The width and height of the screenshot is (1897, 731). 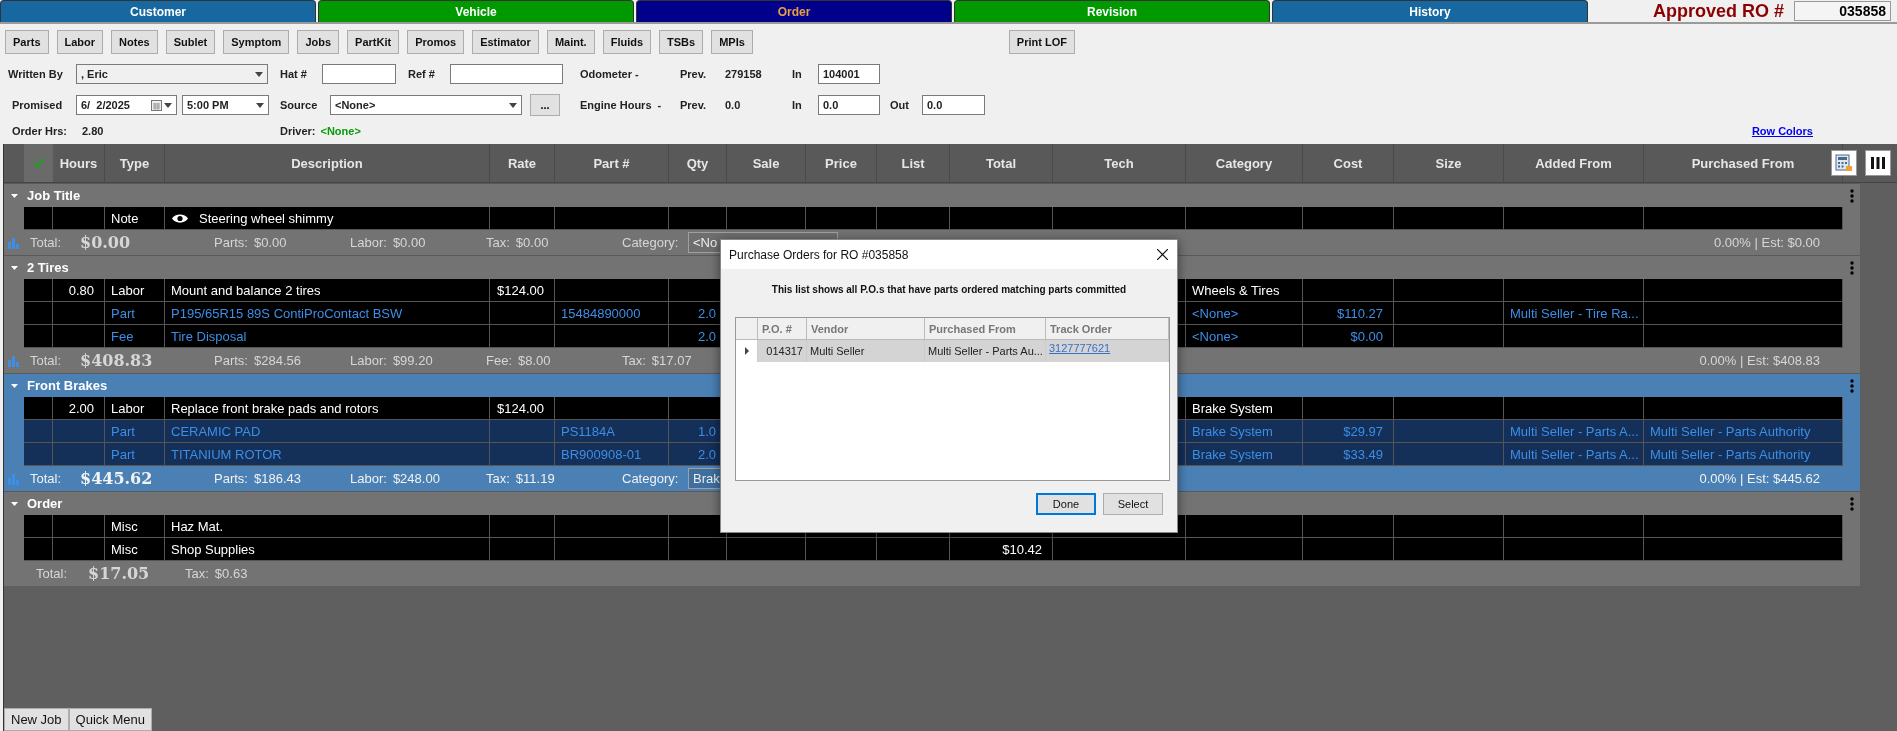 What do you see at coordinates (949, 289) in the screenshot?
I see `dialog-message: This list shows all P.O.s that have parts ordered matching parts committed` at bounding box center [949, 289].